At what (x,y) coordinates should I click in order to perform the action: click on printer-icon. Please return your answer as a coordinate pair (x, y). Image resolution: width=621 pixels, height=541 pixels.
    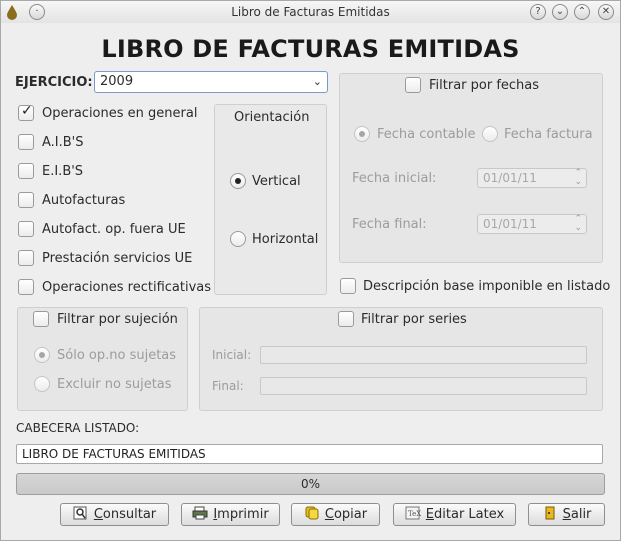
    Looking at the image, I should click on (200, 513).